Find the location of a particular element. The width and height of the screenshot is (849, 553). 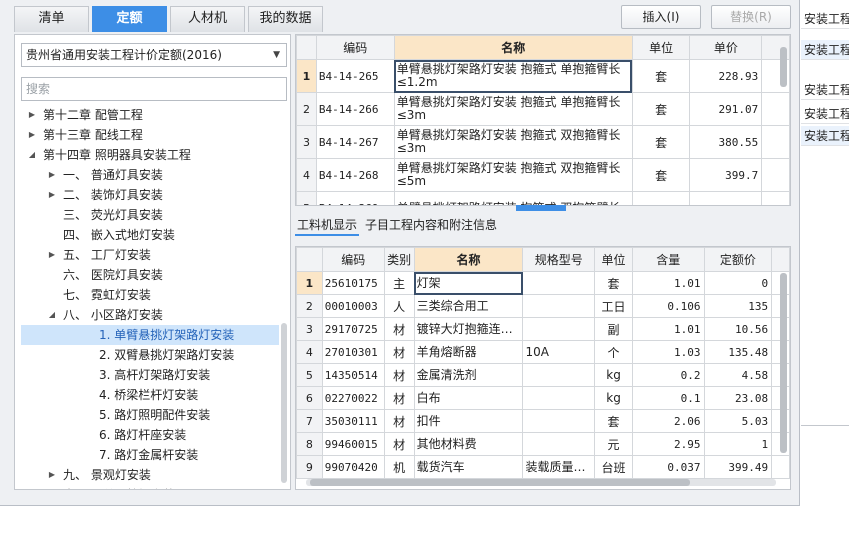

replace-button: 替换(R) is located at coordinates (751, 17).